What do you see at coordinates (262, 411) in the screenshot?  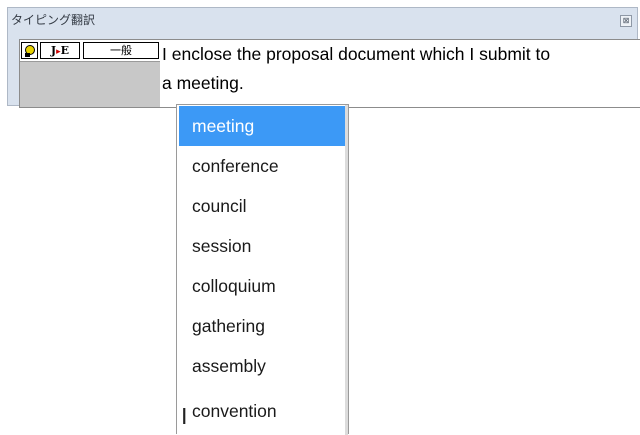 I see `alternative-item: convention` at bounding box center [262, 411].